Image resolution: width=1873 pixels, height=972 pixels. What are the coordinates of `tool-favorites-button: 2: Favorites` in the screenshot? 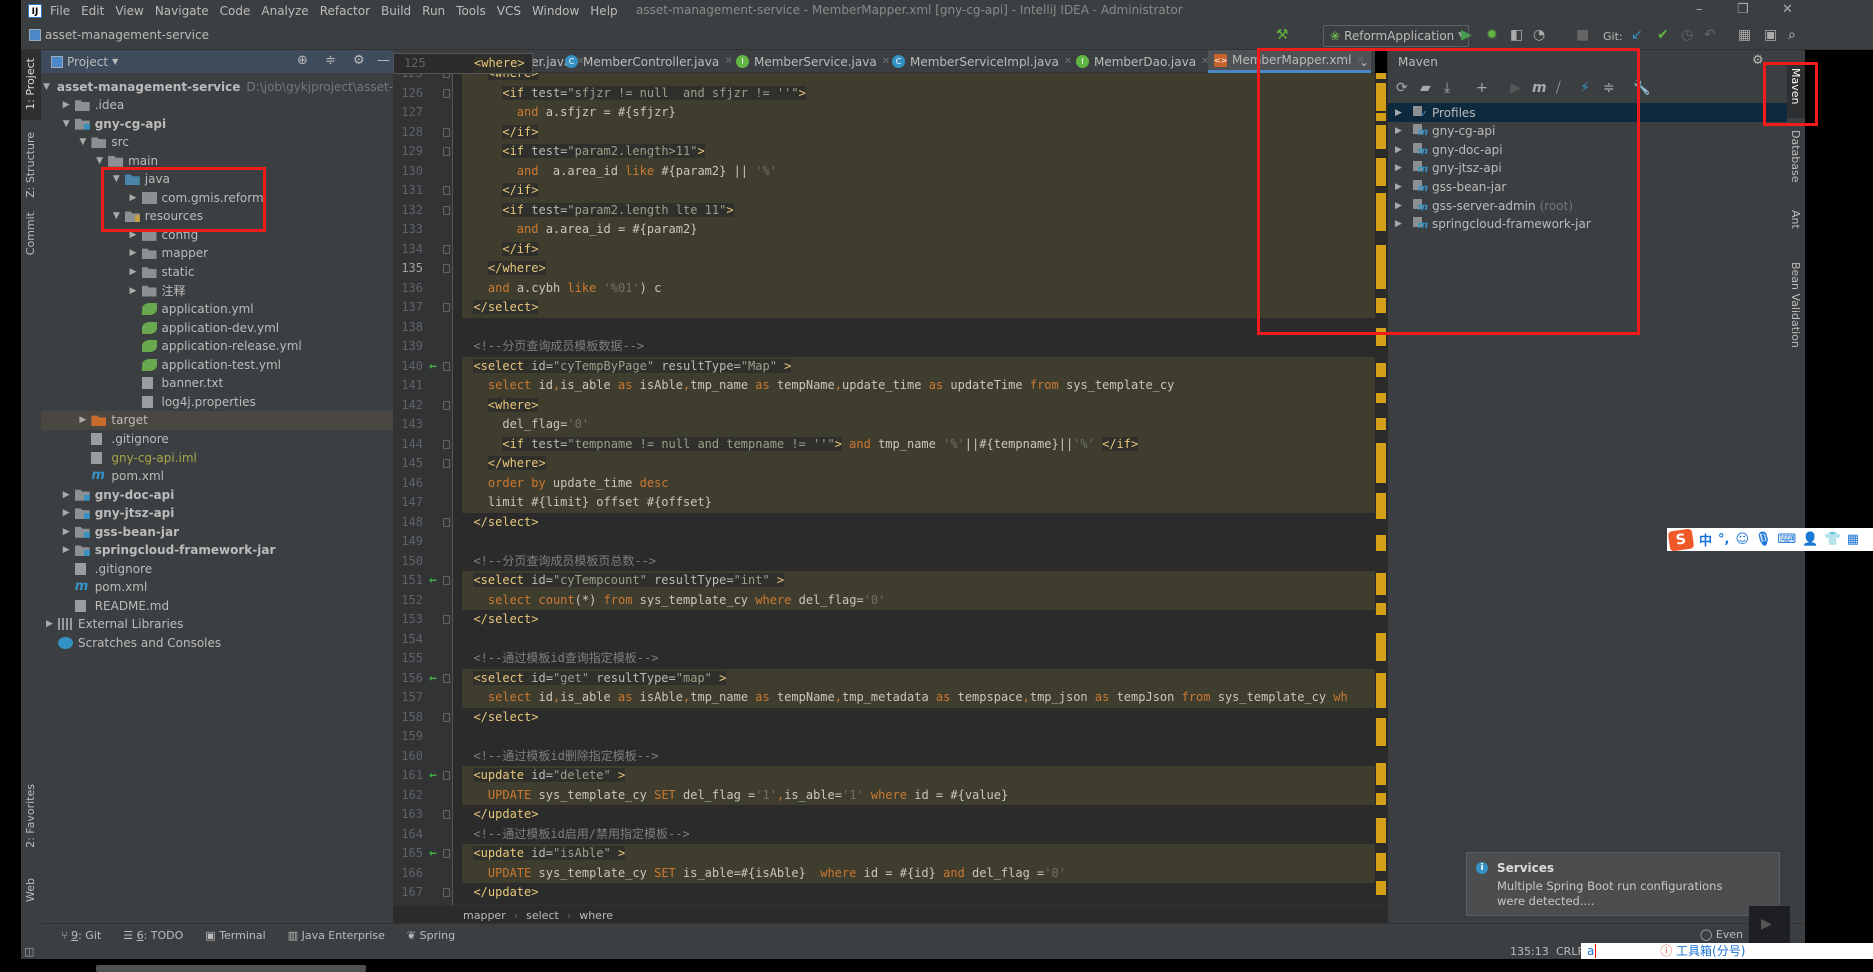 It's located at (30, 816).